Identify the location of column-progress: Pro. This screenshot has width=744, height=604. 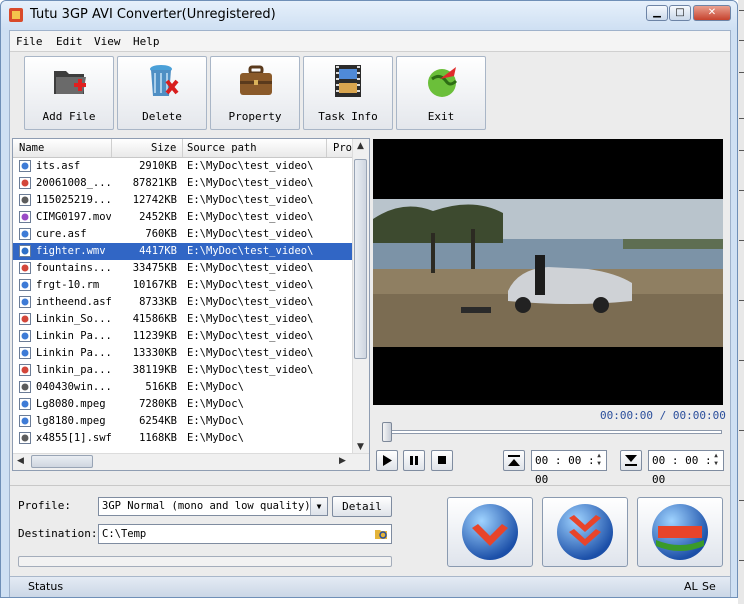
(342, 148).